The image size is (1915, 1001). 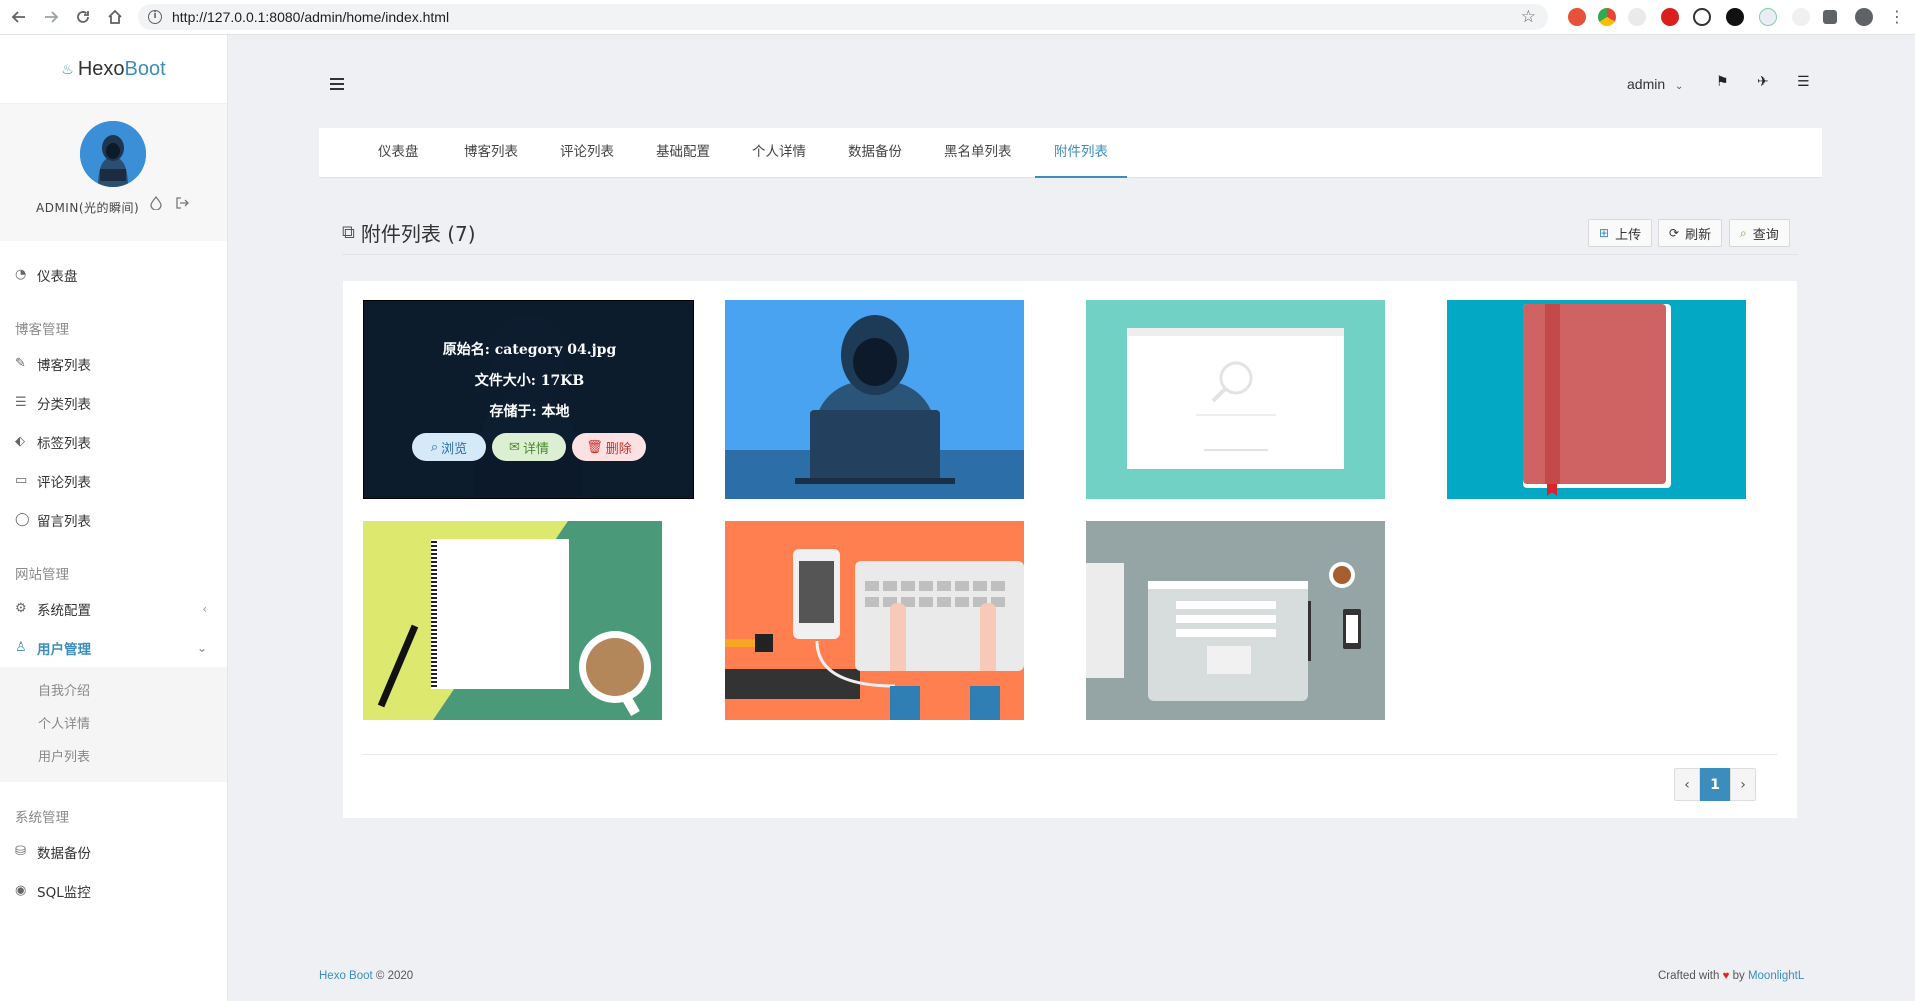 What do you see at coordinates (409, 232) in the screenshot?
I see `page-title: ⧉ 附件列表 (7)` at bounding box center [409, 232].